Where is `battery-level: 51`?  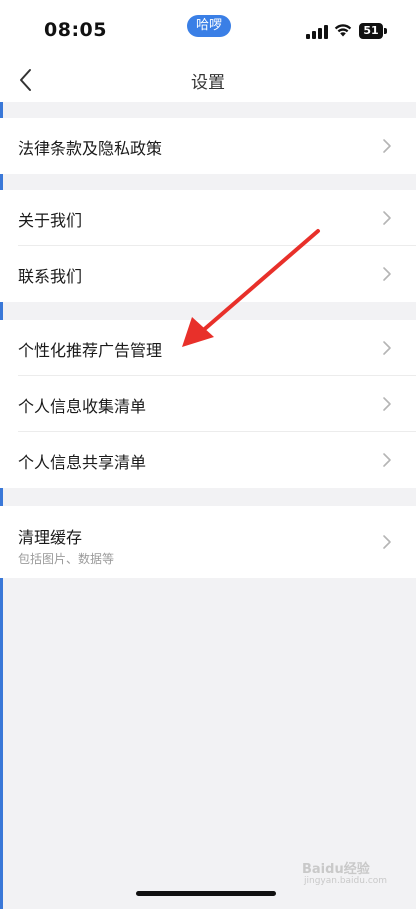
battery-level: 51 is located at coordinates (371, 31).